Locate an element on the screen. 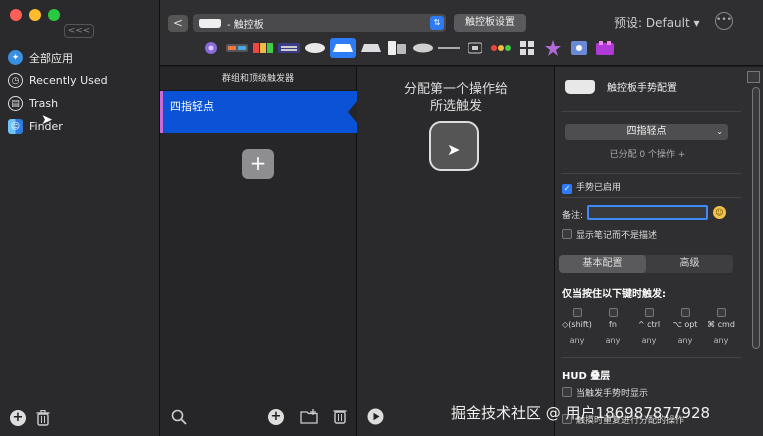  config-header: 触控板手势配置 is located at coordinates (621, 86).